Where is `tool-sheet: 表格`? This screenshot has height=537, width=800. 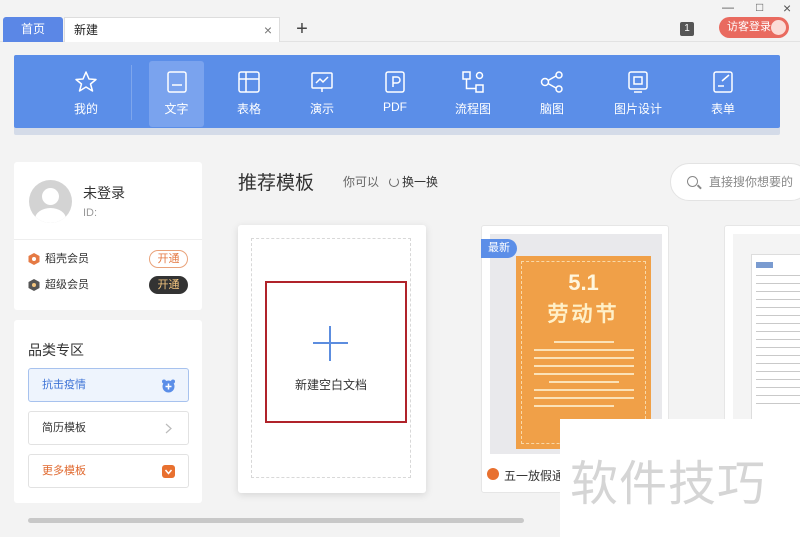
tool-sheet: 表格 is located at coordinates (249, 91).